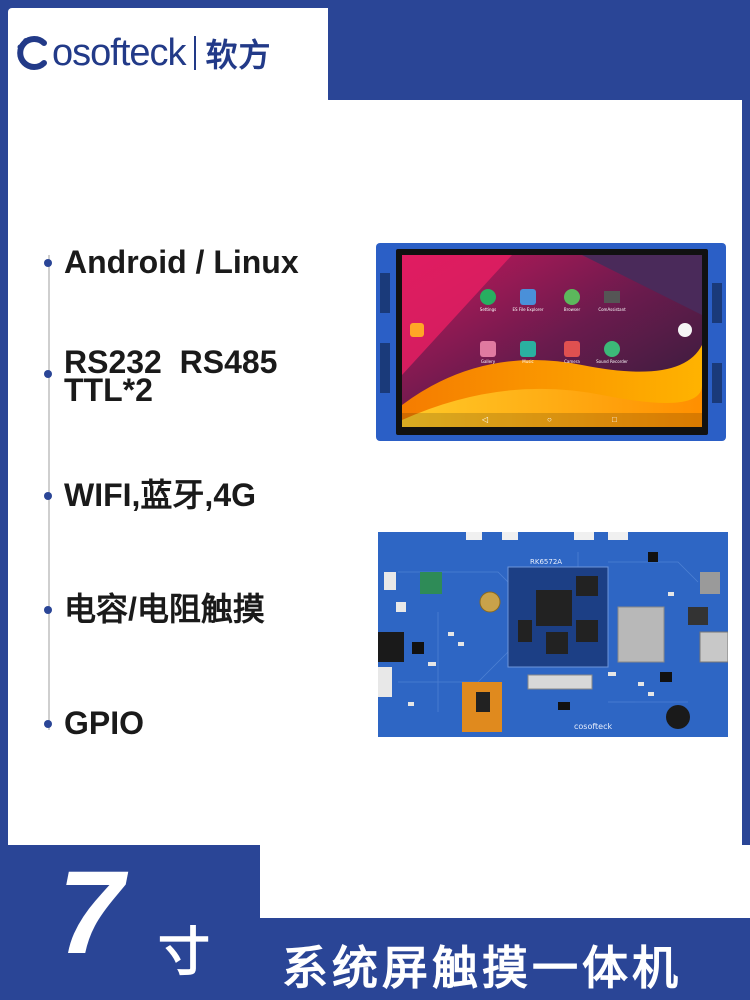 The image size is (750, 1000). Describe the element at coordinates (593, 726) in the screenshot. I see `board-brand-print: cosofteck` at that location.